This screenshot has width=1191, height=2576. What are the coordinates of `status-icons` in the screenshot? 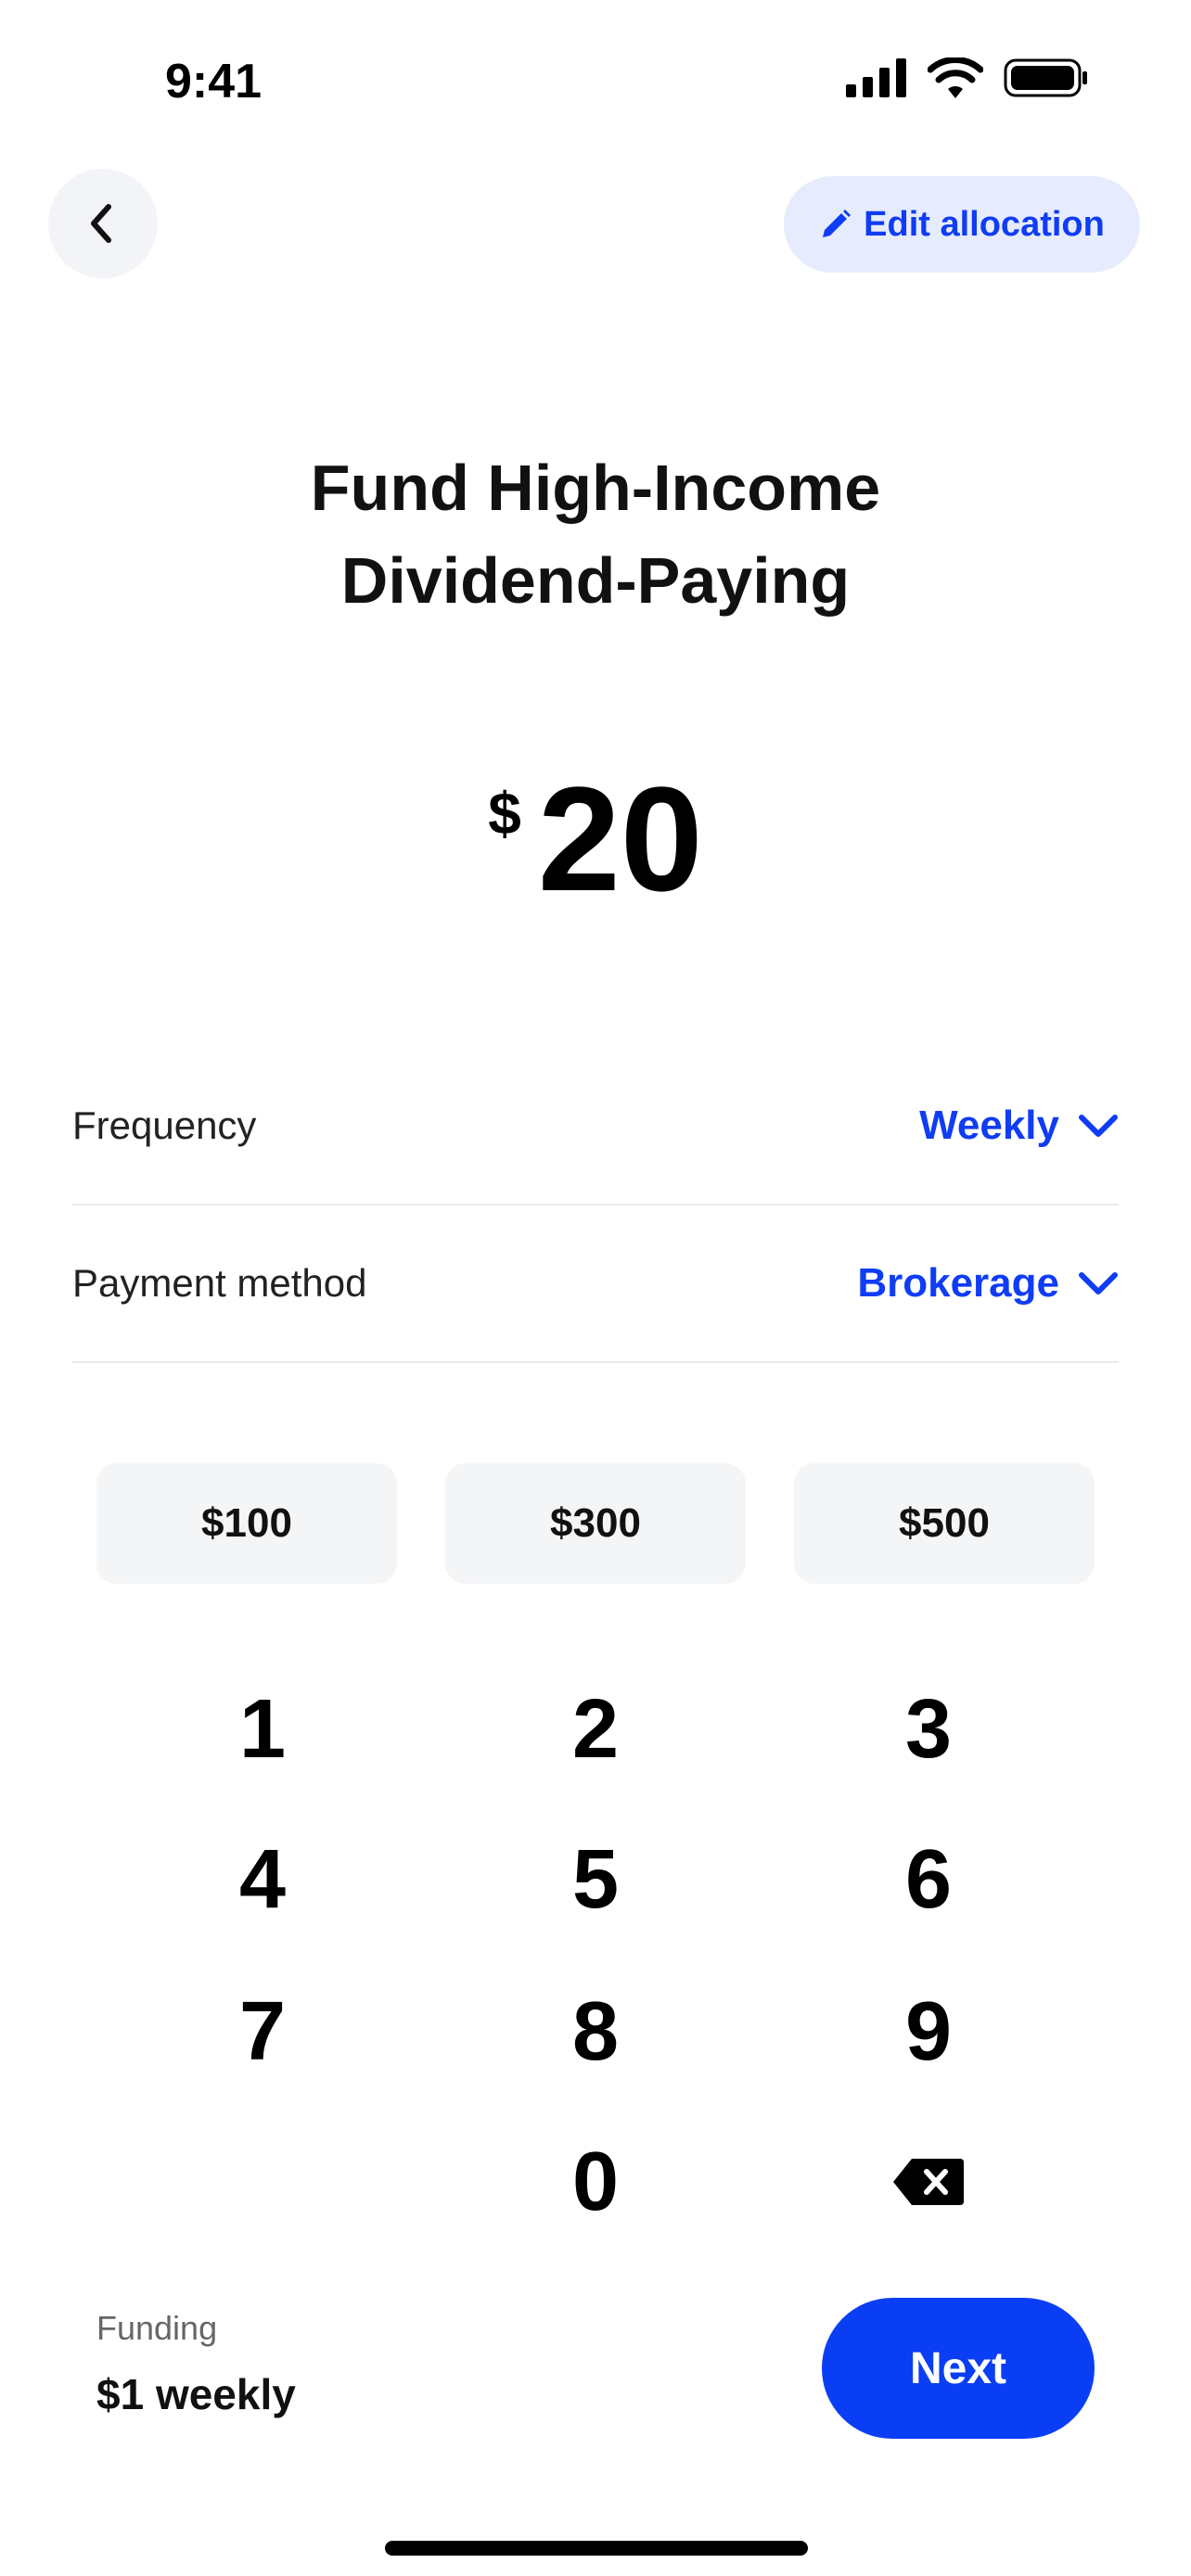 It's located at (967, 77).